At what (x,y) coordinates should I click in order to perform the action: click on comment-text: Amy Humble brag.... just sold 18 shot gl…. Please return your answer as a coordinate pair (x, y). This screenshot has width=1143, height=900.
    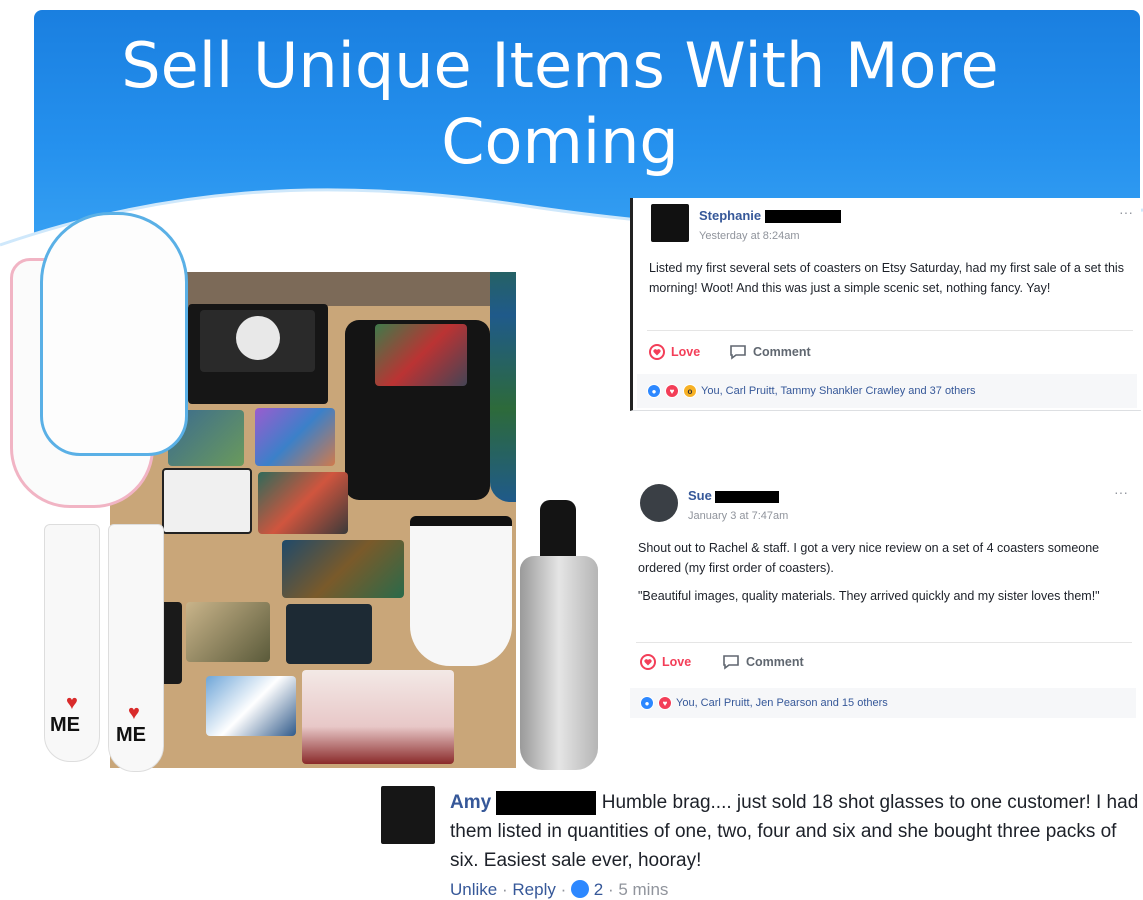
    Looking at the image, I should click on (795, 831).